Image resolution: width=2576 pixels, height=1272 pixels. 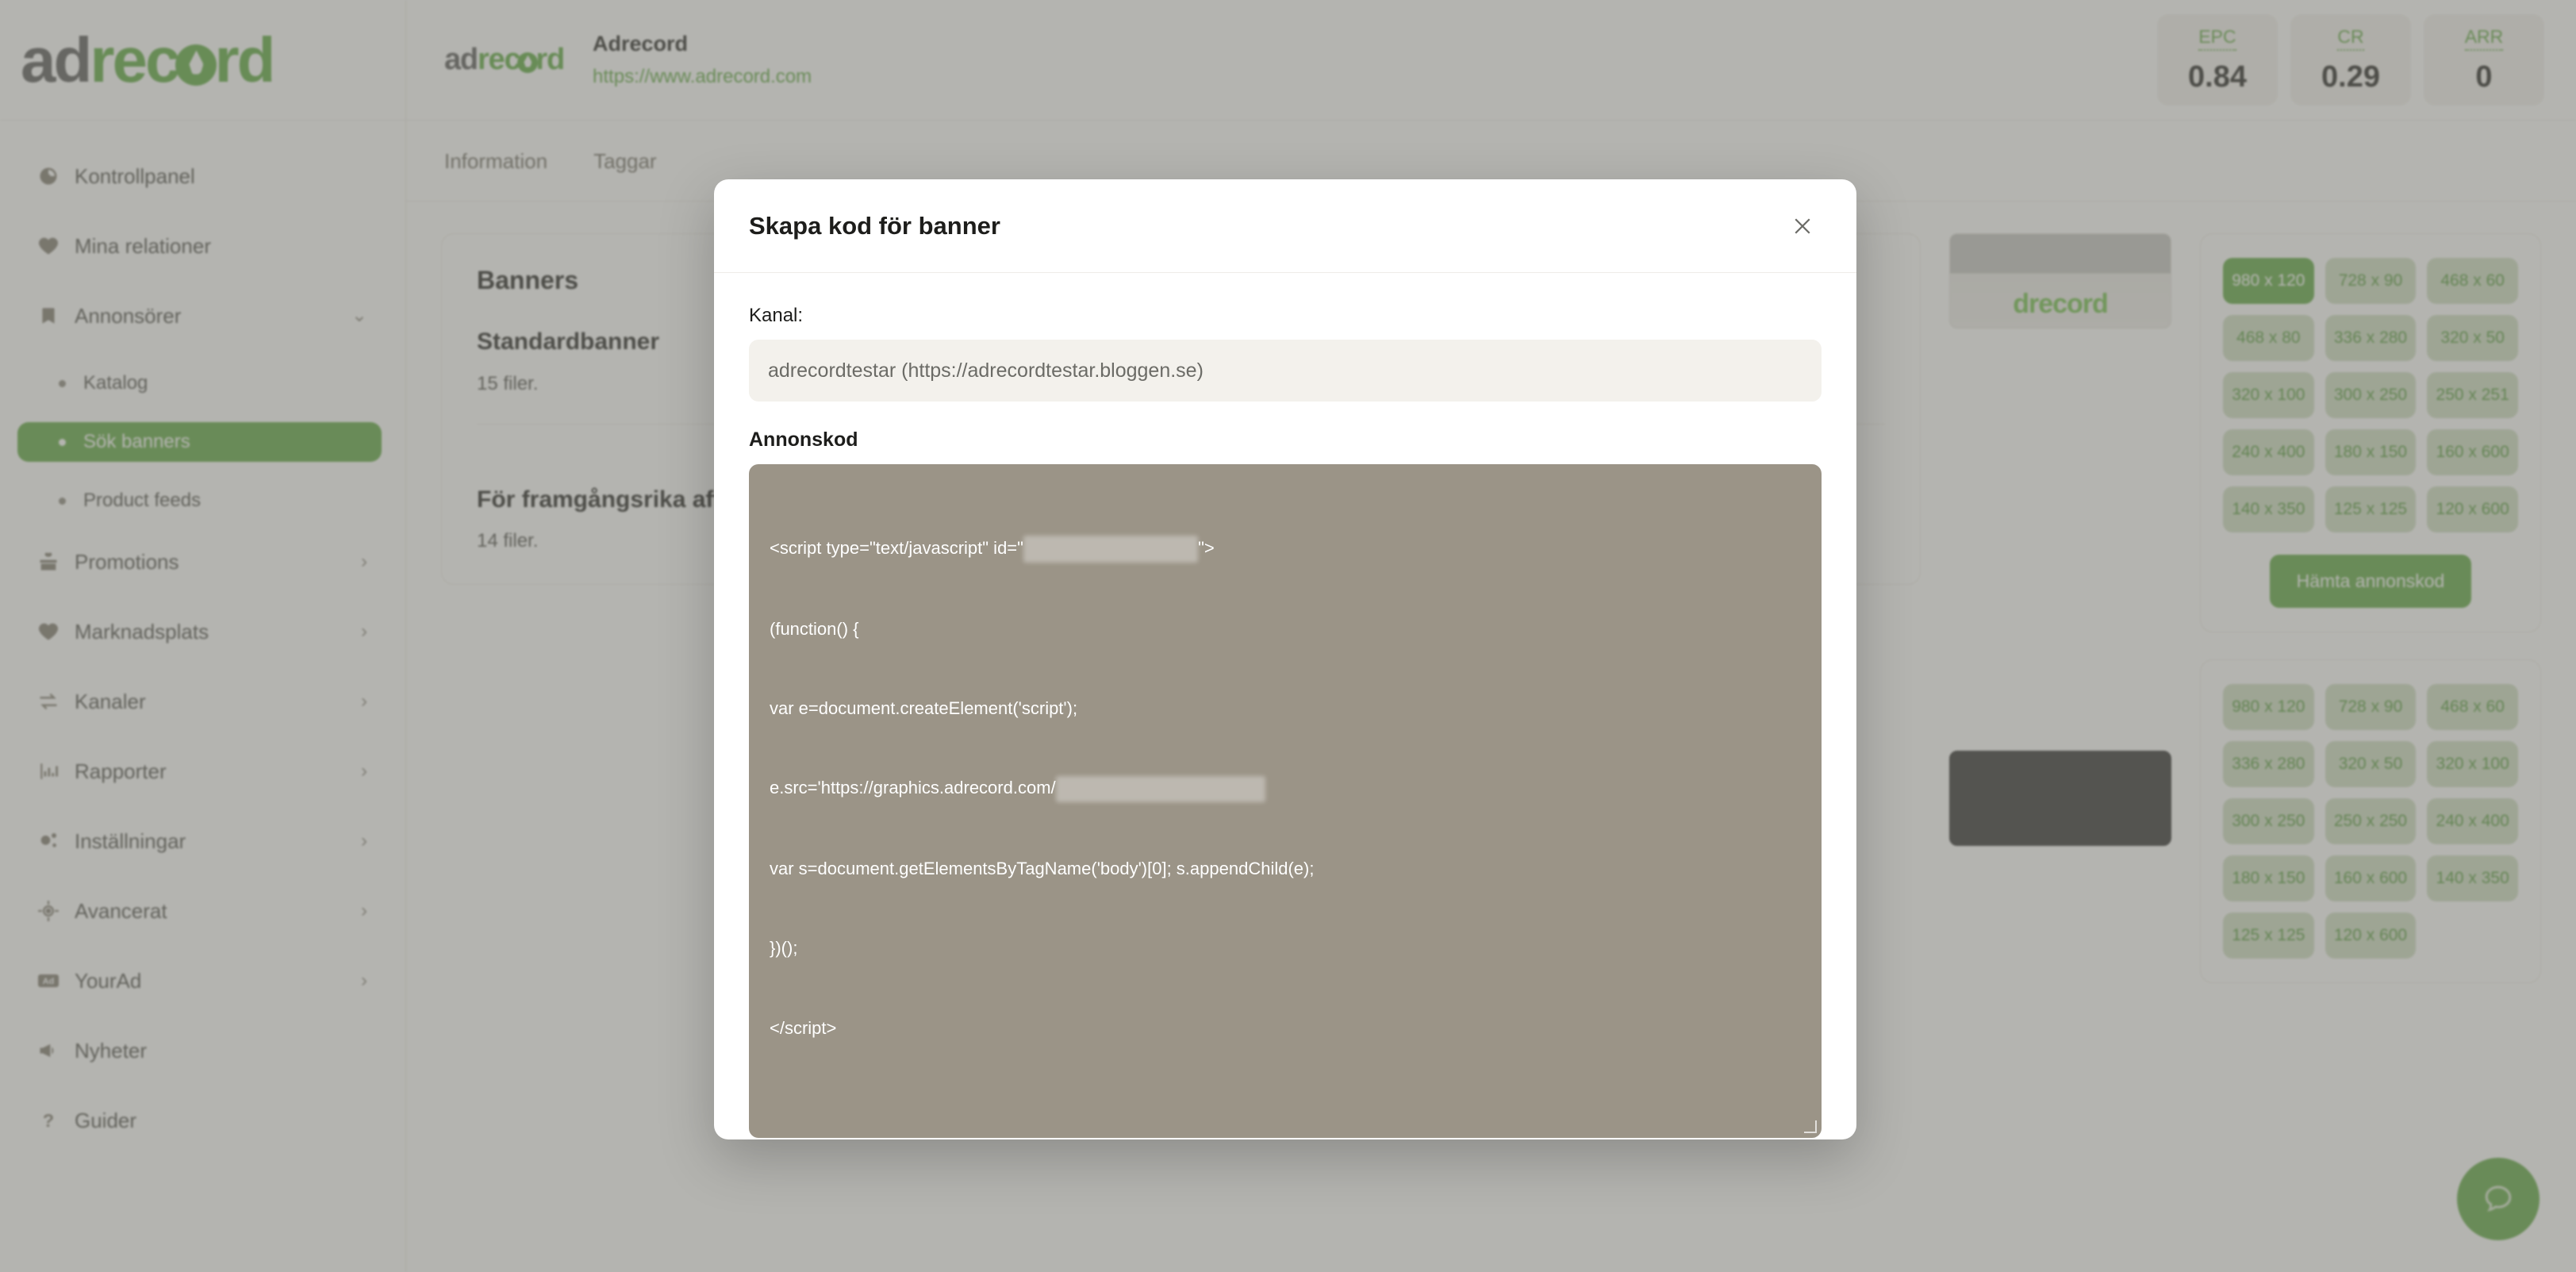 I want to click on code-line: })();, so click(x=784, y=948).